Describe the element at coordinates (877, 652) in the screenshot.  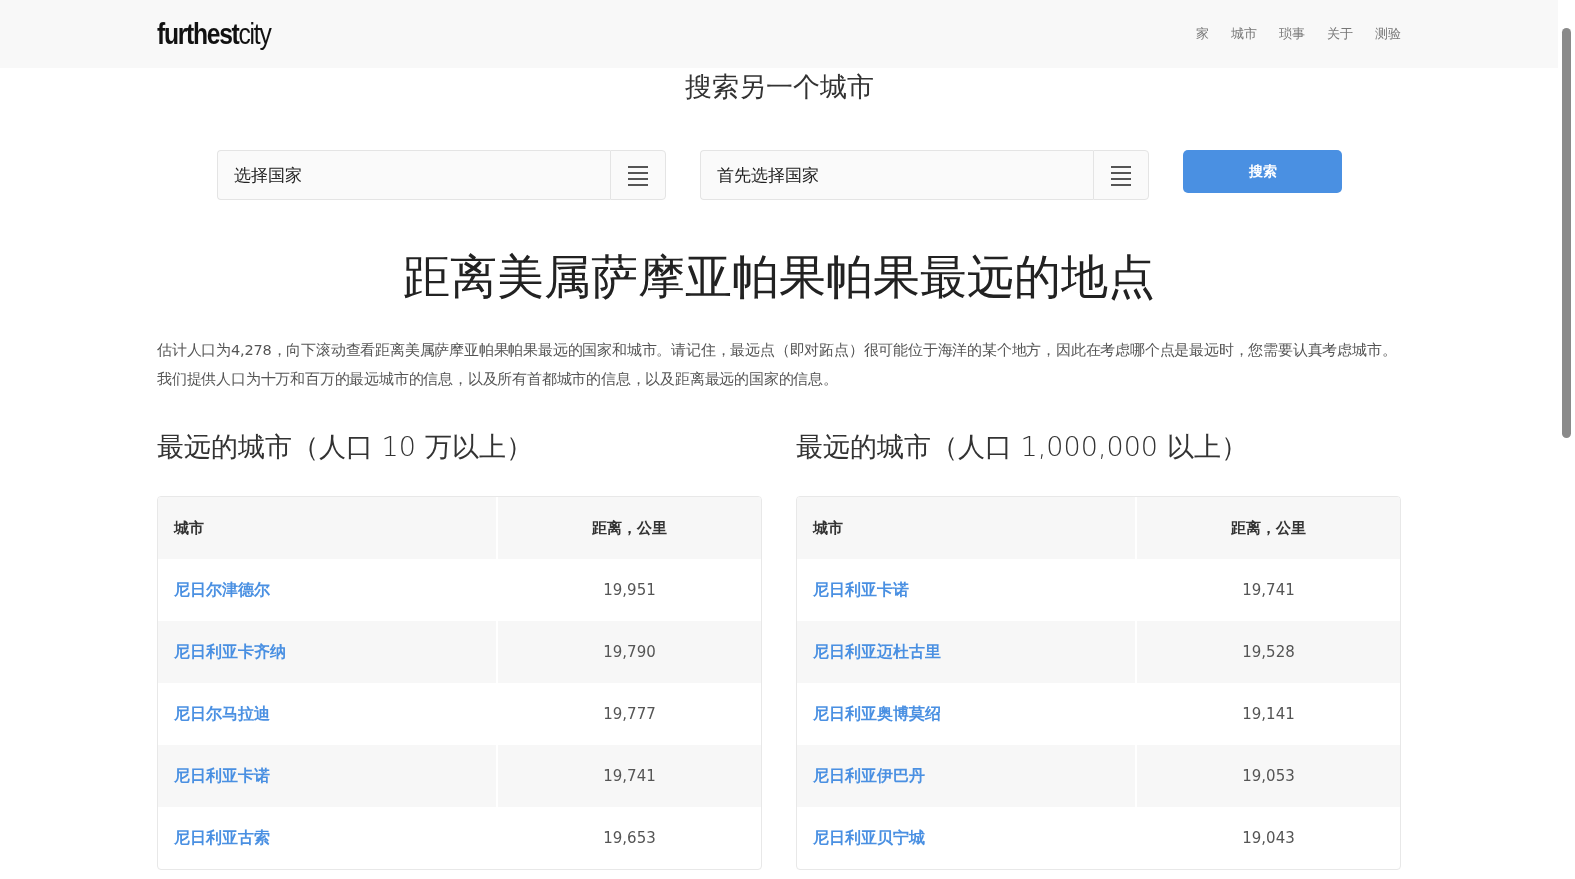
I see `city-link: 尼日利亚迈杜古里` at that location.